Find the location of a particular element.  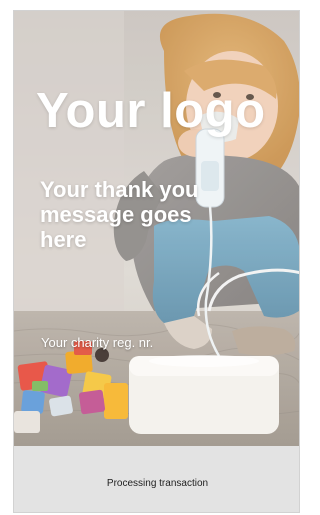

charity-registration: Your charity reg. nr. is located at coordinates (97, 342).